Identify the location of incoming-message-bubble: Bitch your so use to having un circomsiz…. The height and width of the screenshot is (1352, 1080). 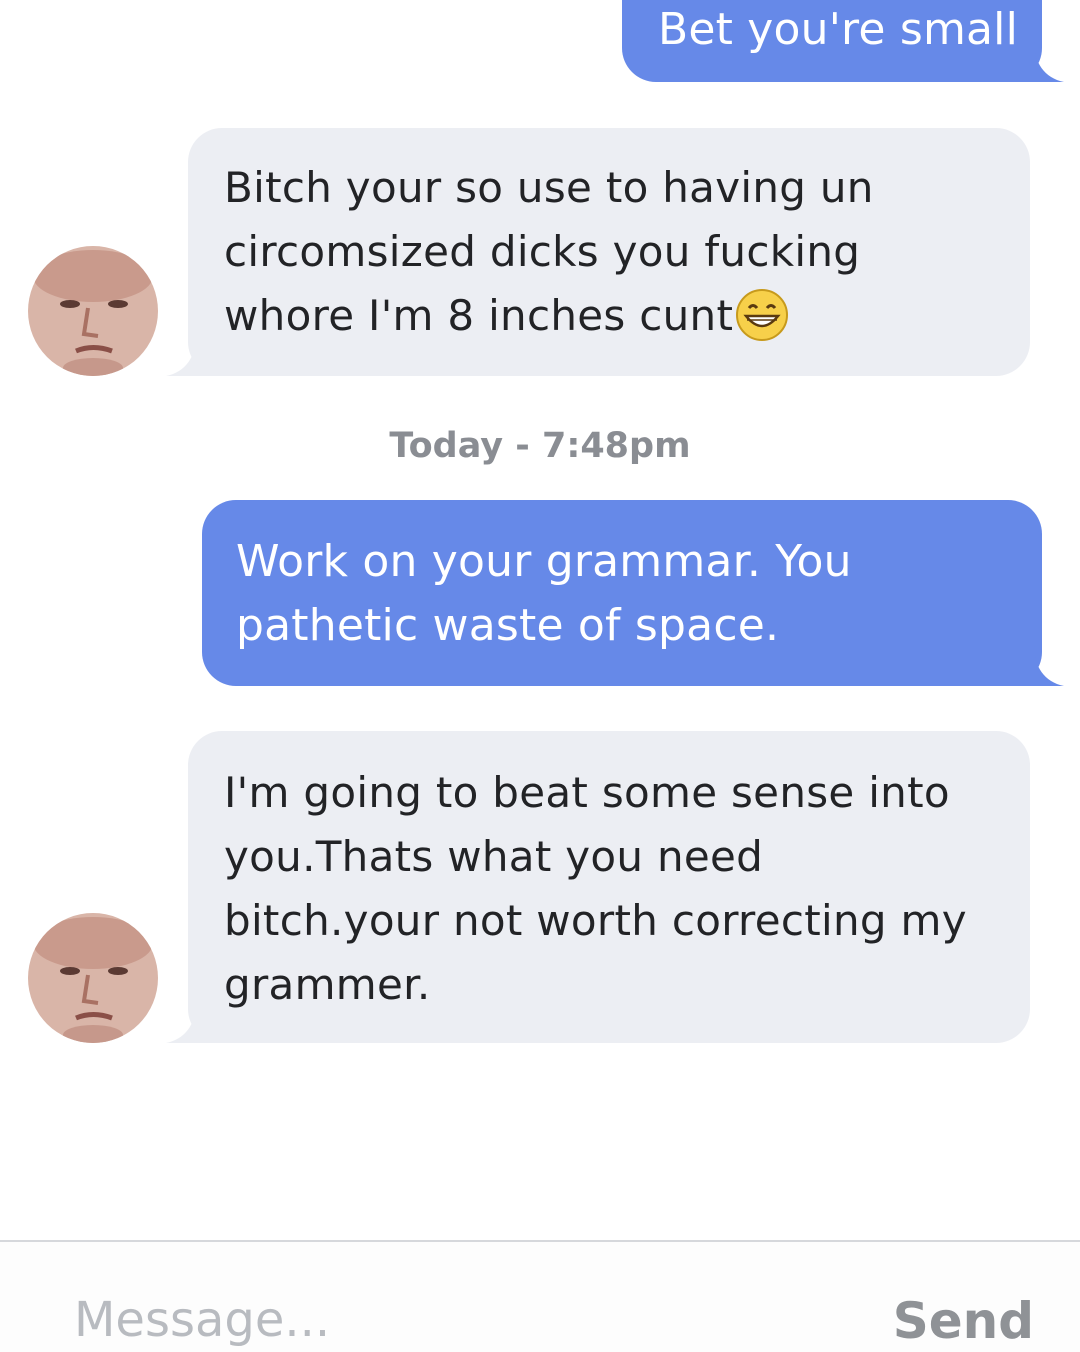
(598, 252).